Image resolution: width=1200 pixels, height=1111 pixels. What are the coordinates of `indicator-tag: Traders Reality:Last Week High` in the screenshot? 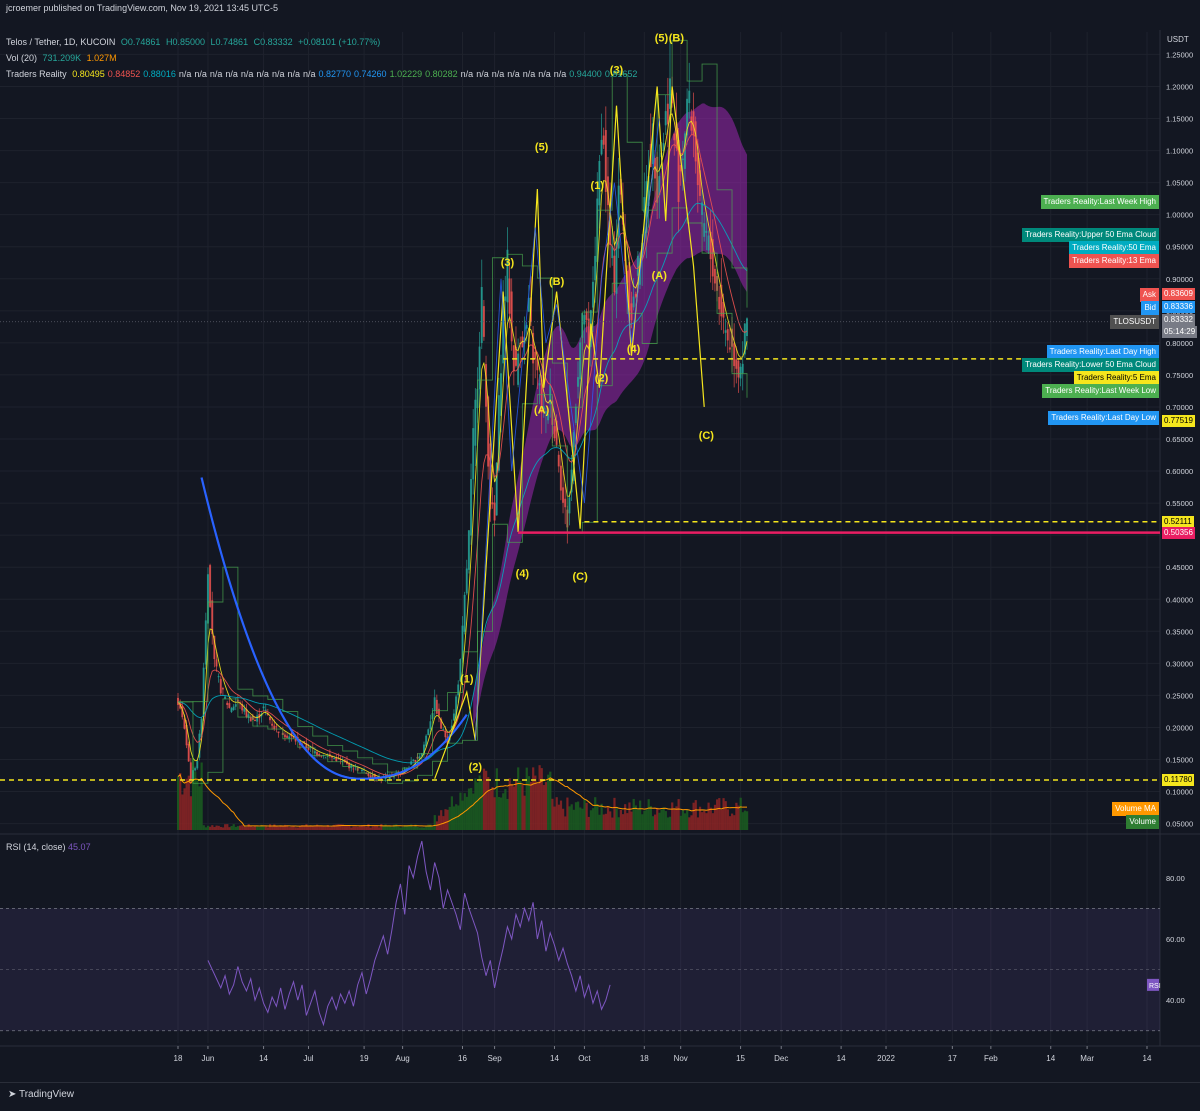 It's located at (1099, 201).